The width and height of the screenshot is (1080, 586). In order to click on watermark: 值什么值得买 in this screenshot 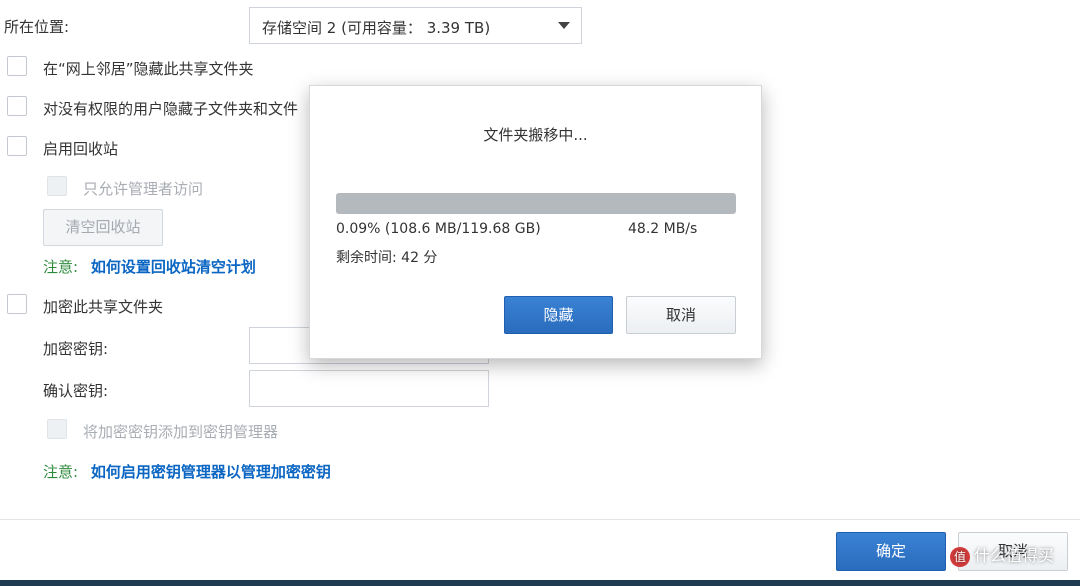, I will do `click(1002, 554)`.